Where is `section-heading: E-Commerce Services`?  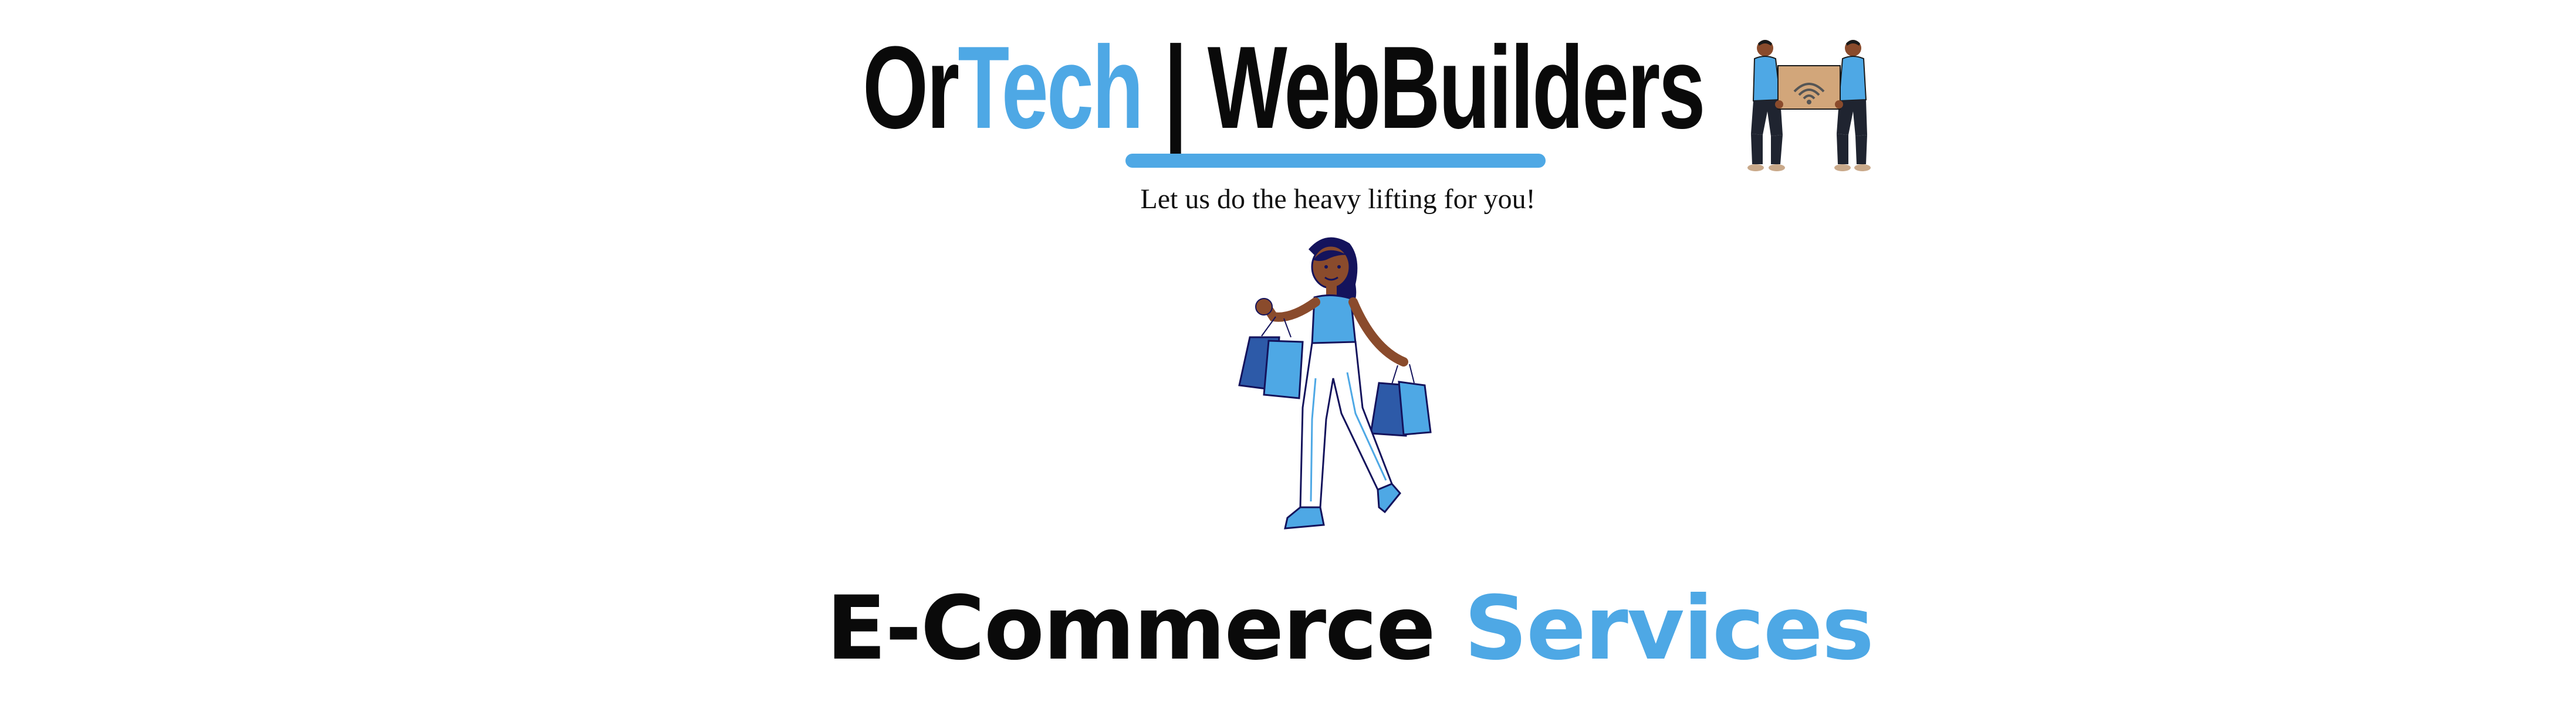 section-heading: E-Commerce Services is located at coordinates (1288, 629).